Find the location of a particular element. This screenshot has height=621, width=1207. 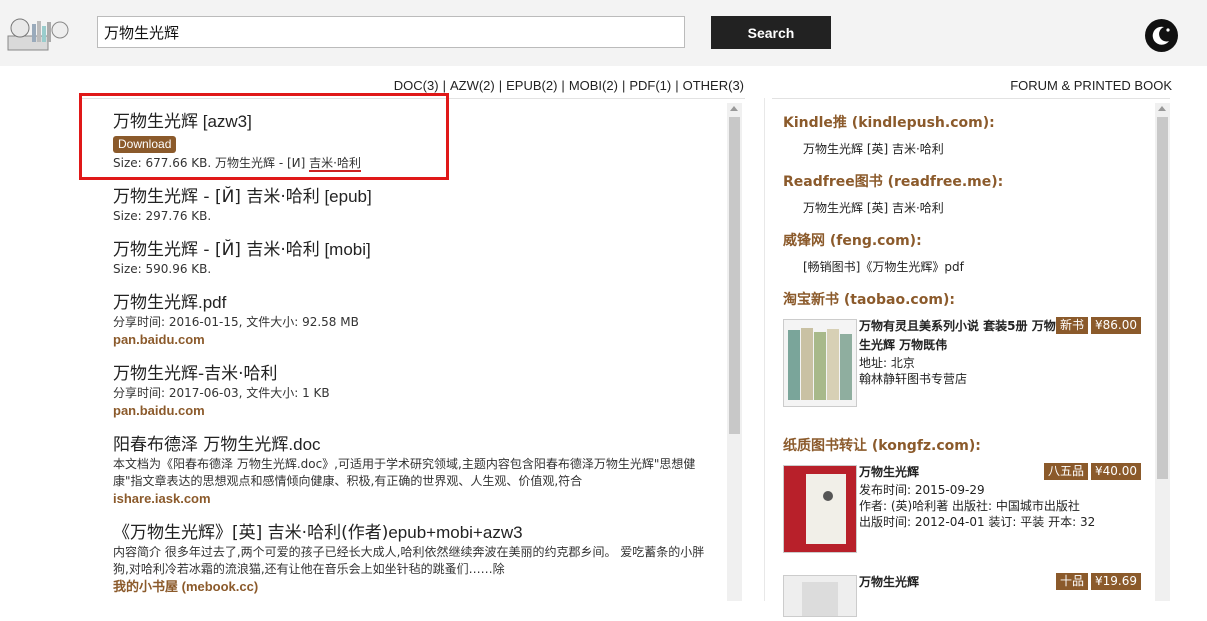

product-detail: 翰林静轩图书专营店 is located at coordinates (913, 379).